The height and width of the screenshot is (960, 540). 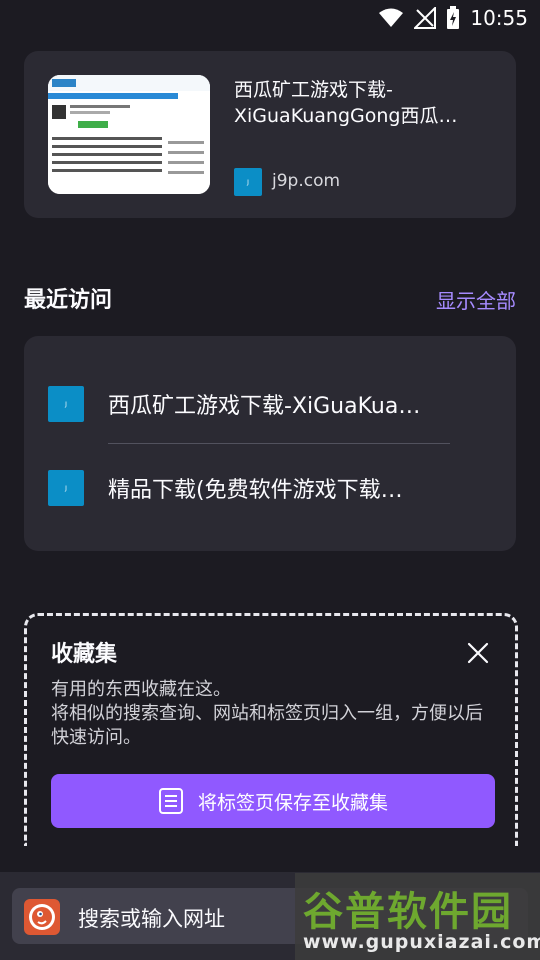 I want to click on battery-charging-icon, so click(x=453, y=17).